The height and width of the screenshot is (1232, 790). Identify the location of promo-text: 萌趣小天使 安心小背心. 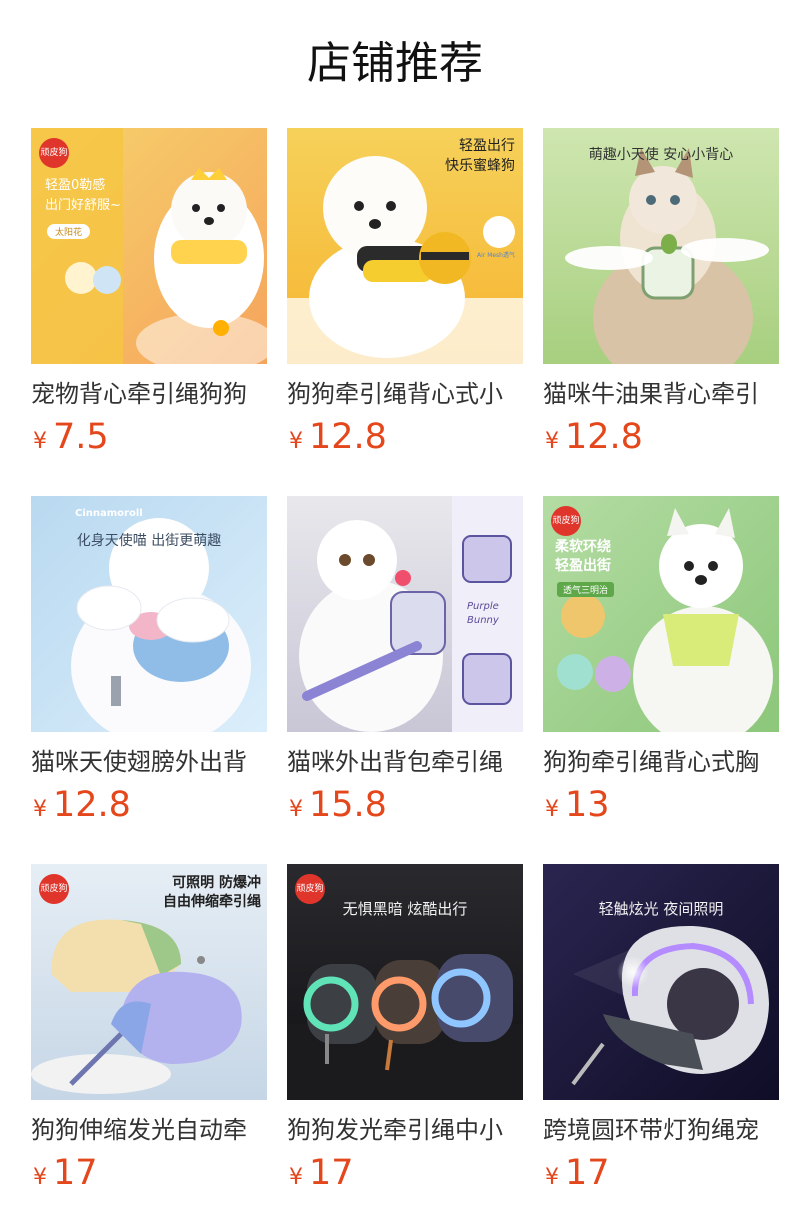
(661, 155).